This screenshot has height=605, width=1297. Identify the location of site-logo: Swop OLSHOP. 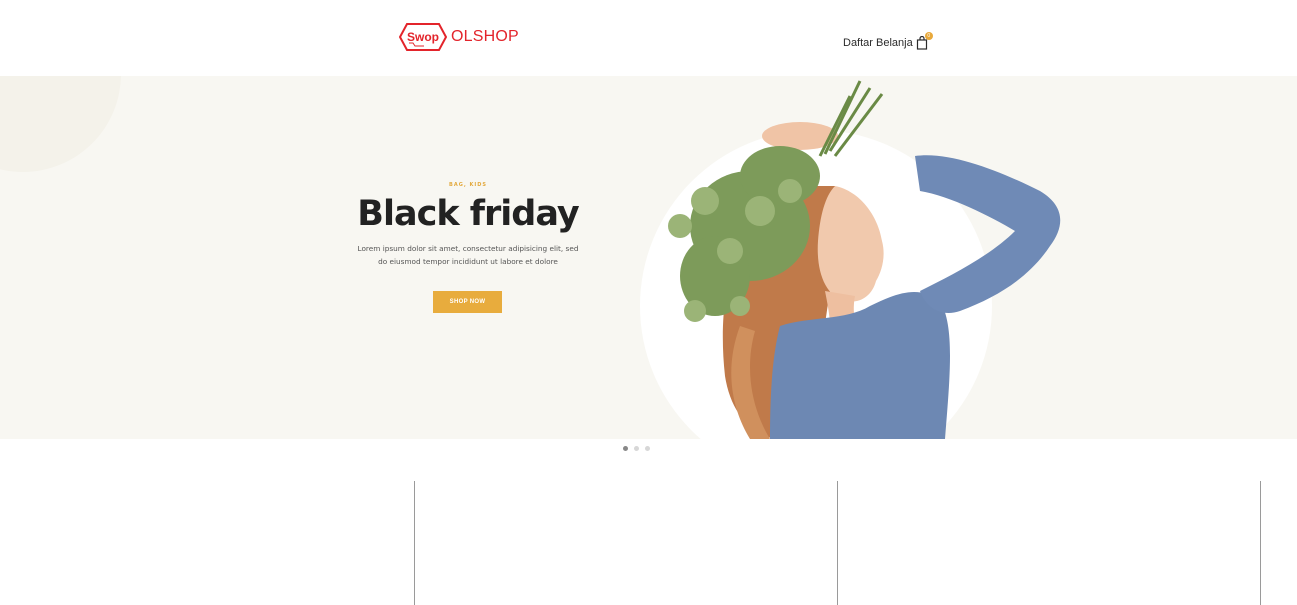
(459, 37).